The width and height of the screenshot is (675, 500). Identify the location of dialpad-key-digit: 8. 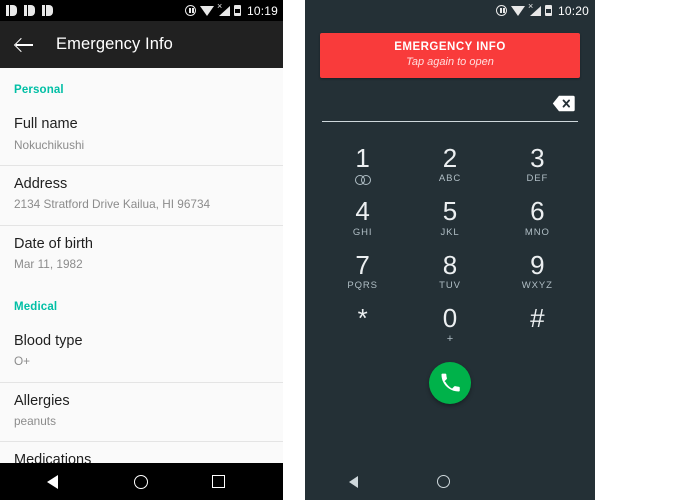
(450, 264).